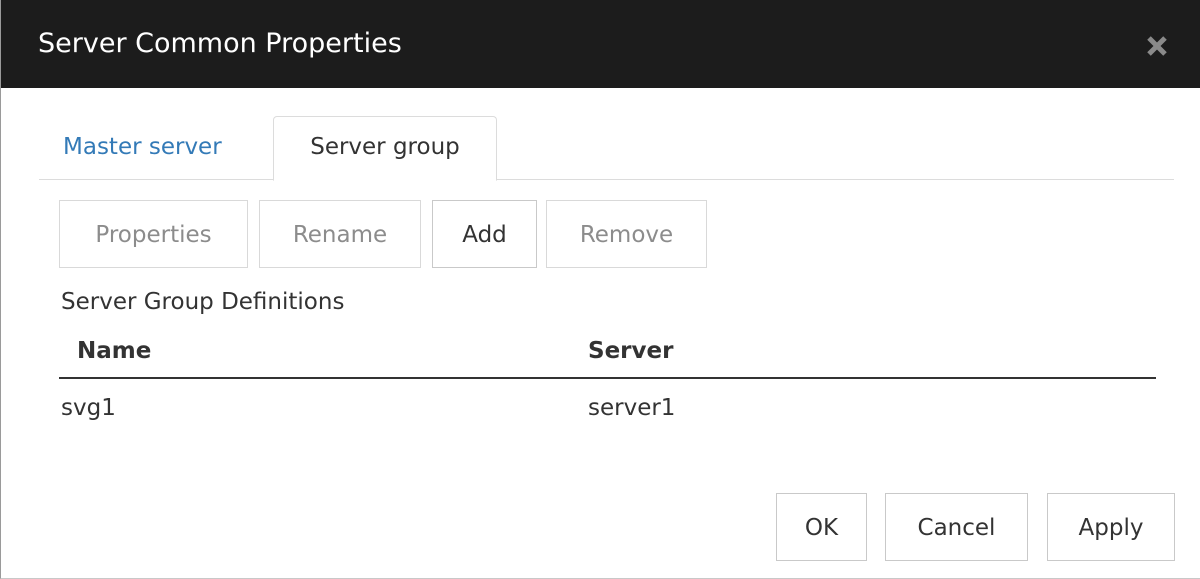 The width and height of the screenshot is (1200, 579). Describe the element at coordinates (484, 234) in the screenshot. I see `add-button: Add` at that location.